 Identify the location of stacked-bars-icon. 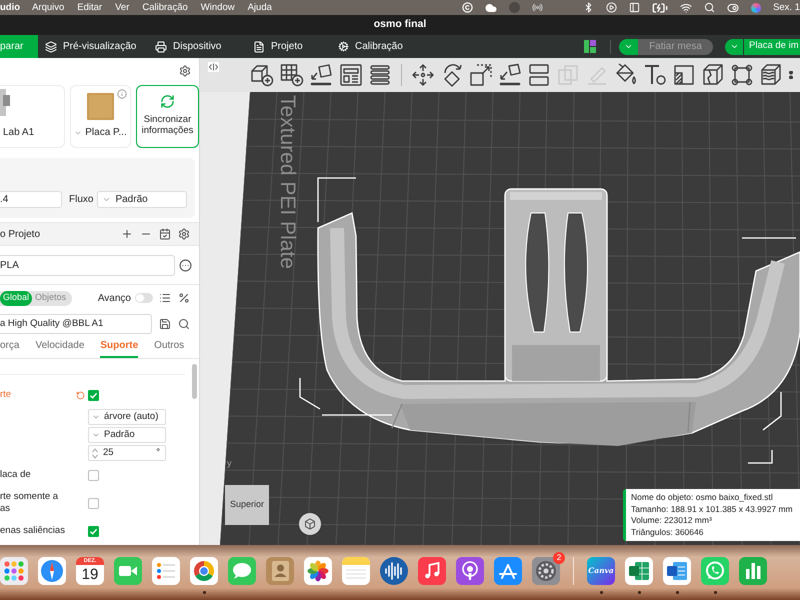
(380, 75).